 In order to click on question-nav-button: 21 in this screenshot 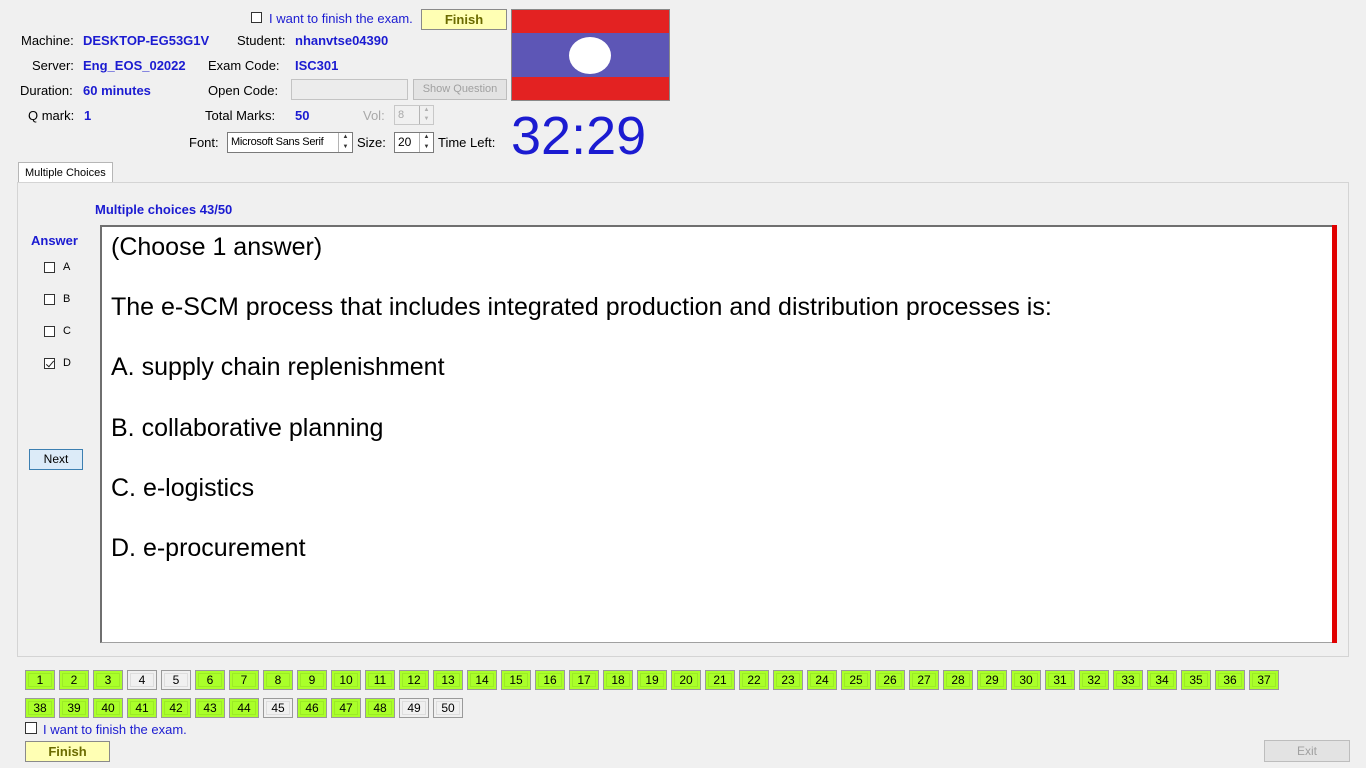, I will do `click(720, 680)`.